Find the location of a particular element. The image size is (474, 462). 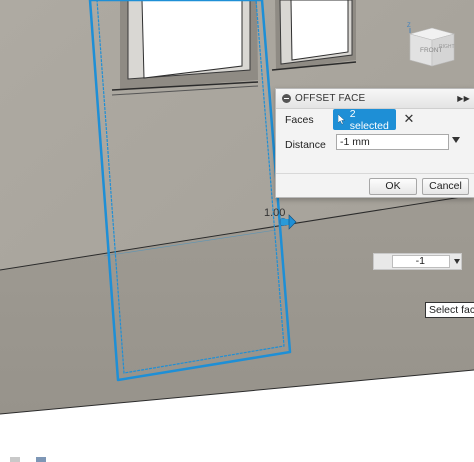

expand-icon: ▶▶ is located at coordinates (463, 98).